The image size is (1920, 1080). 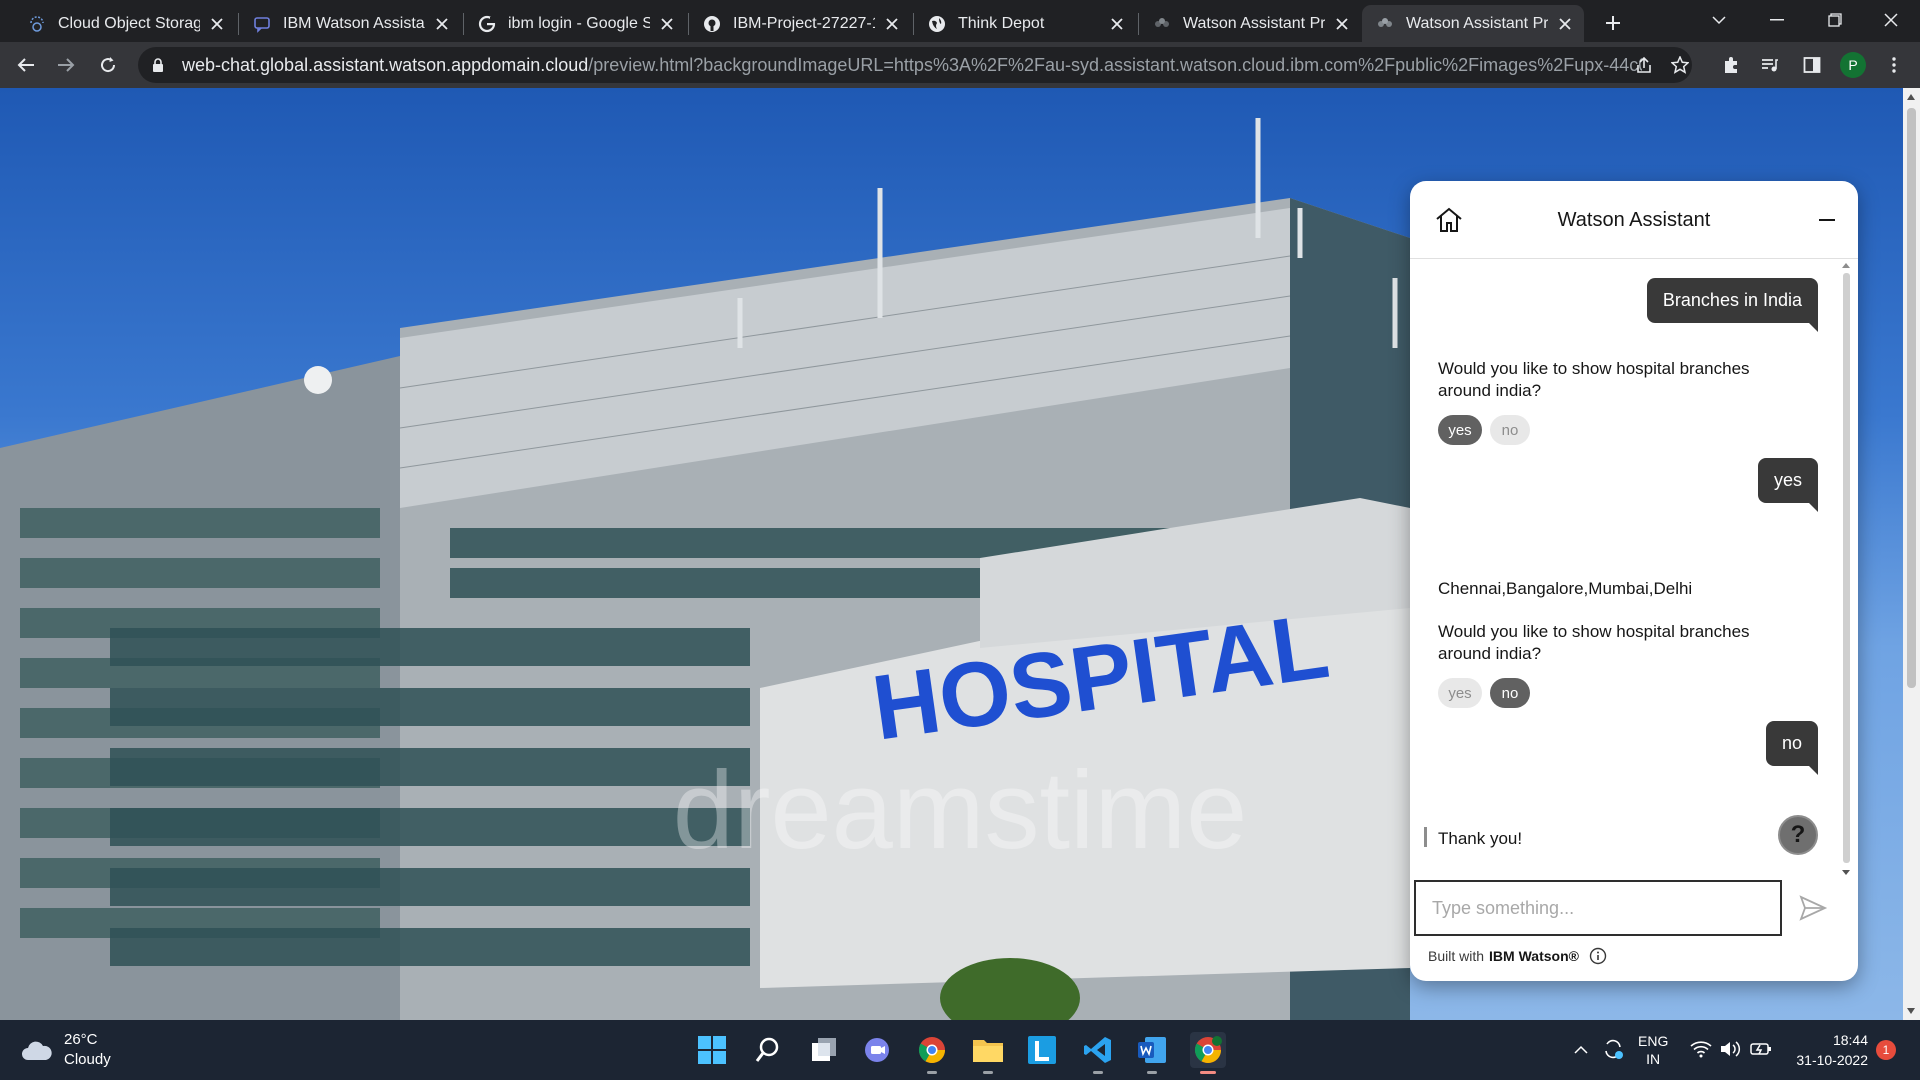 I want to click on weather-desc: Cloudy, so click(x=87, y=1059).